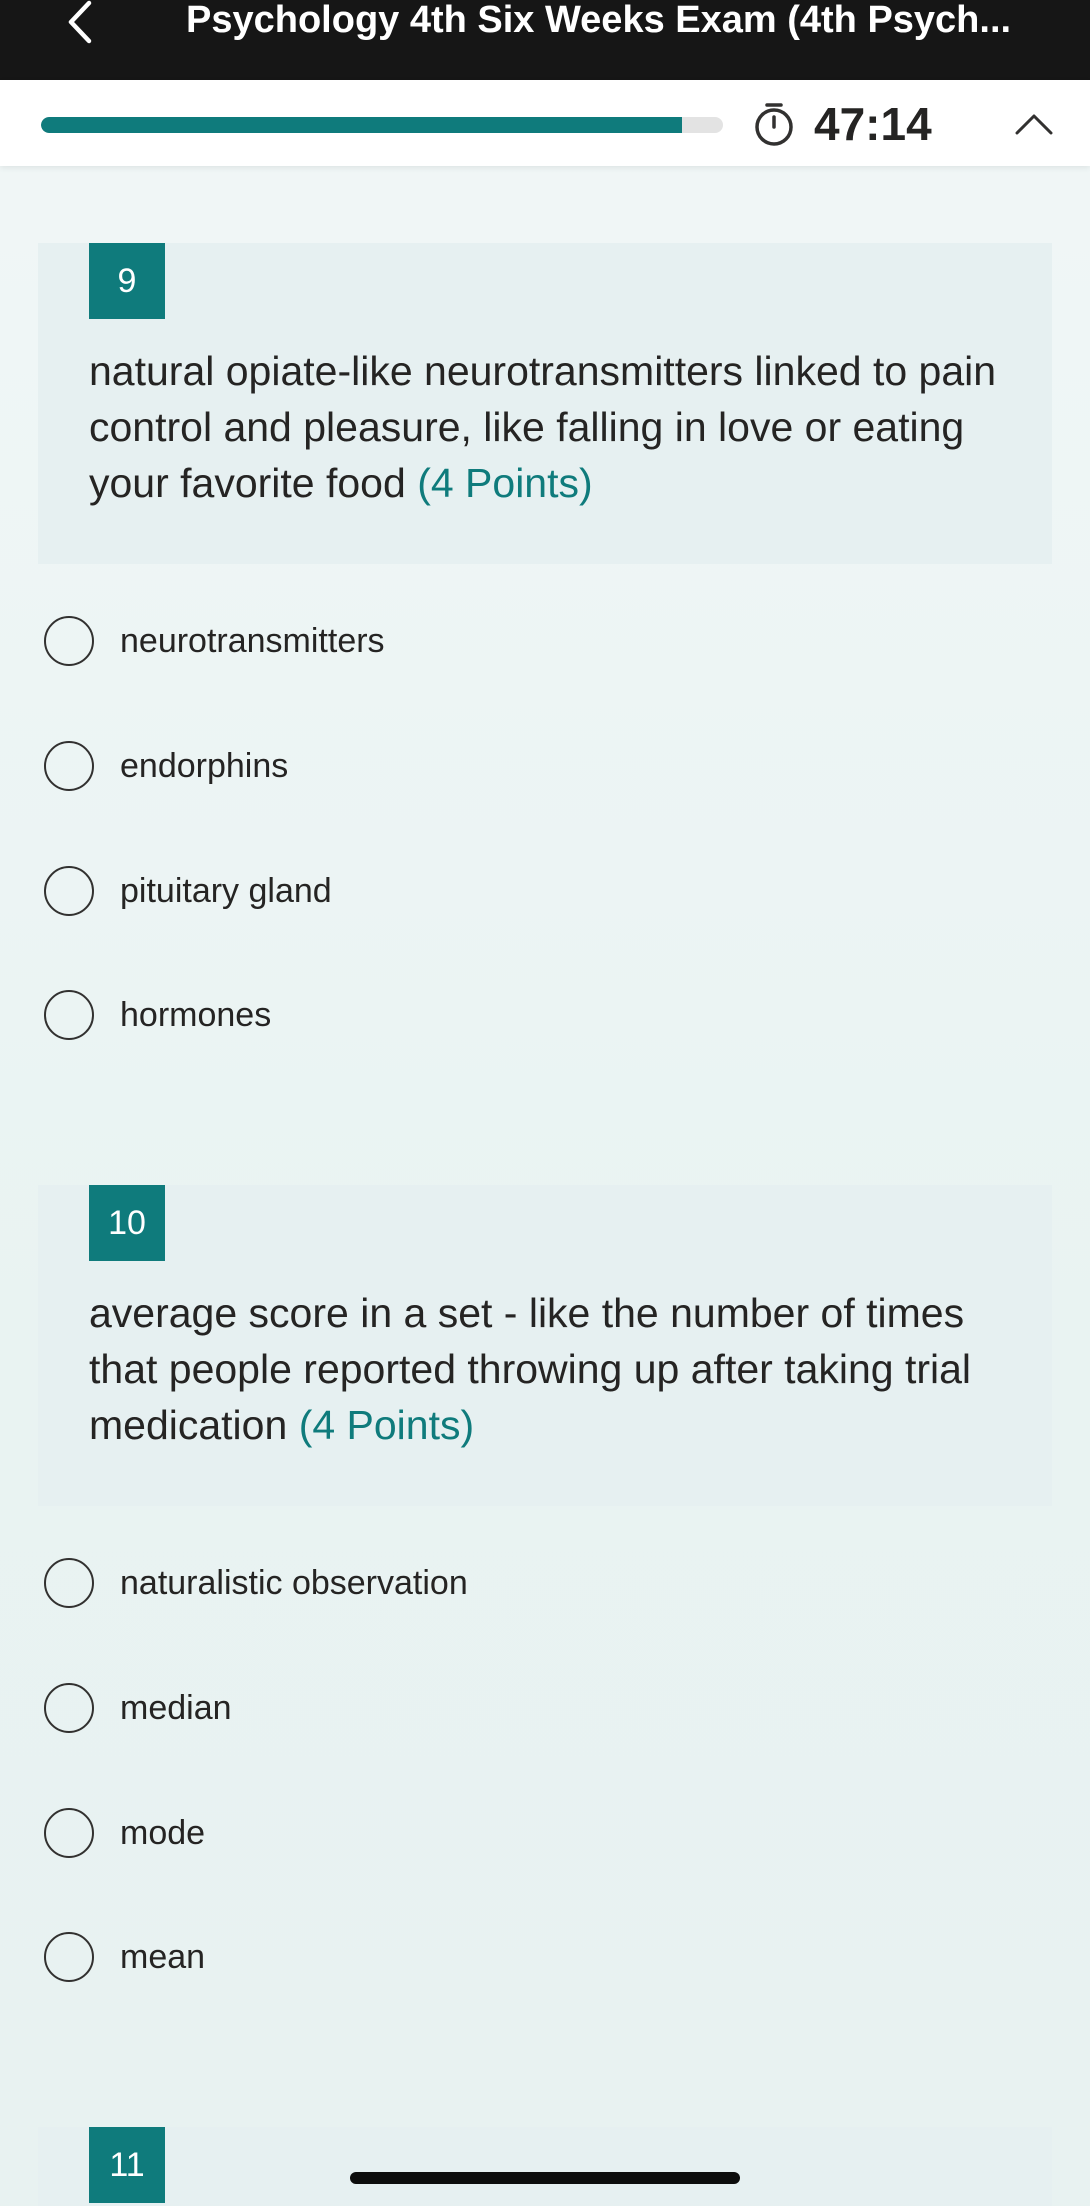 The width and height of the screenshot is (1090, 2206). I want to click on back-button, so click(80, 22).